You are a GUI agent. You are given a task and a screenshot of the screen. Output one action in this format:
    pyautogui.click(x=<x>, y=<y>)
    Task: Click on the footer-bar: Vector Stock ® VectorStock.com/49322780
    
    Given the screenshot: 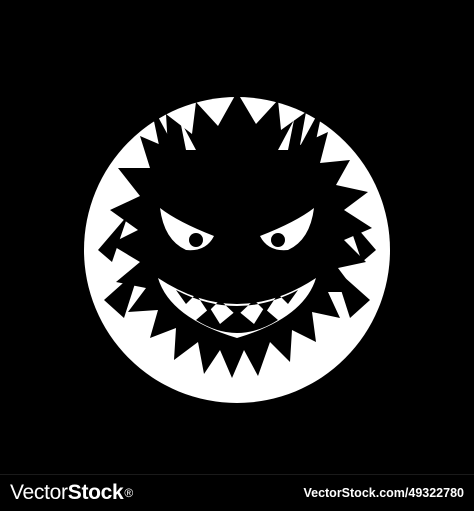 What is the action you would take?
    pyautogui.click(x=237, y=492)
    